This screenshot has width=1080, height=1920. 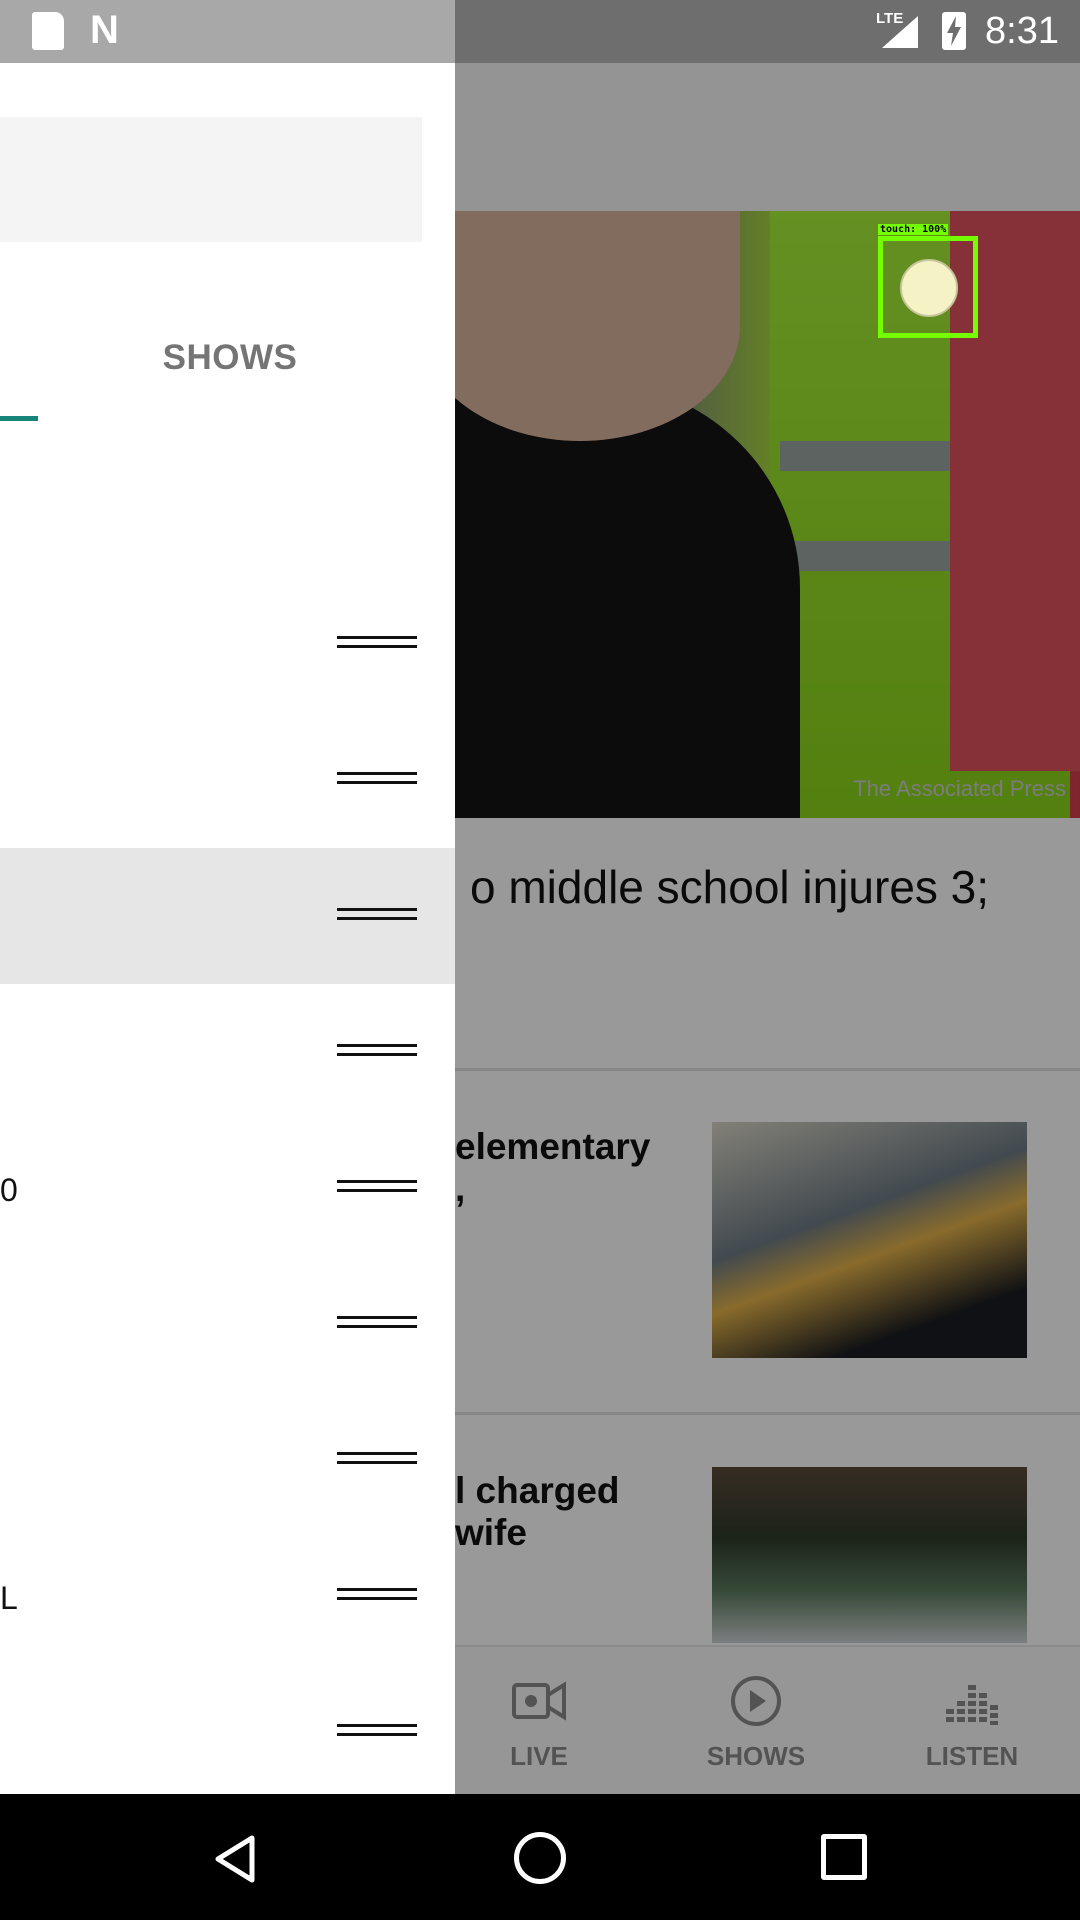 I want to click on drawer-item-label: L, so click(x=9, y=1598).